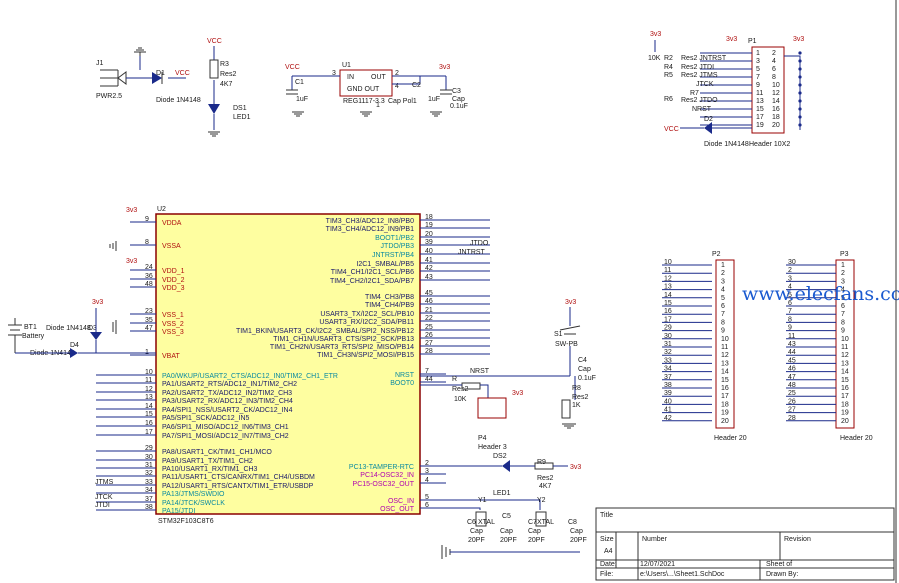 The image size is (899, 583). What do you see at coordinates (845, 339) in the screenshot?
I see `header-pin-num: 10` at bounding box center [845, 339].